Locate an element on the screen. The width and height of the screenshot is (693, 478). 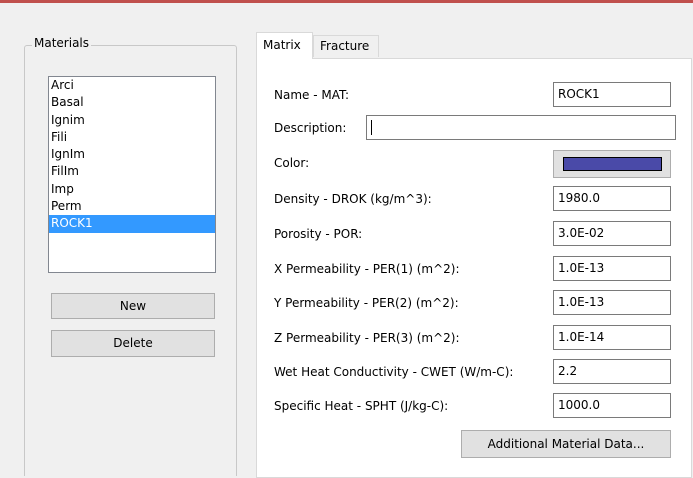
new-button: New is located at coordinates (133, 306).